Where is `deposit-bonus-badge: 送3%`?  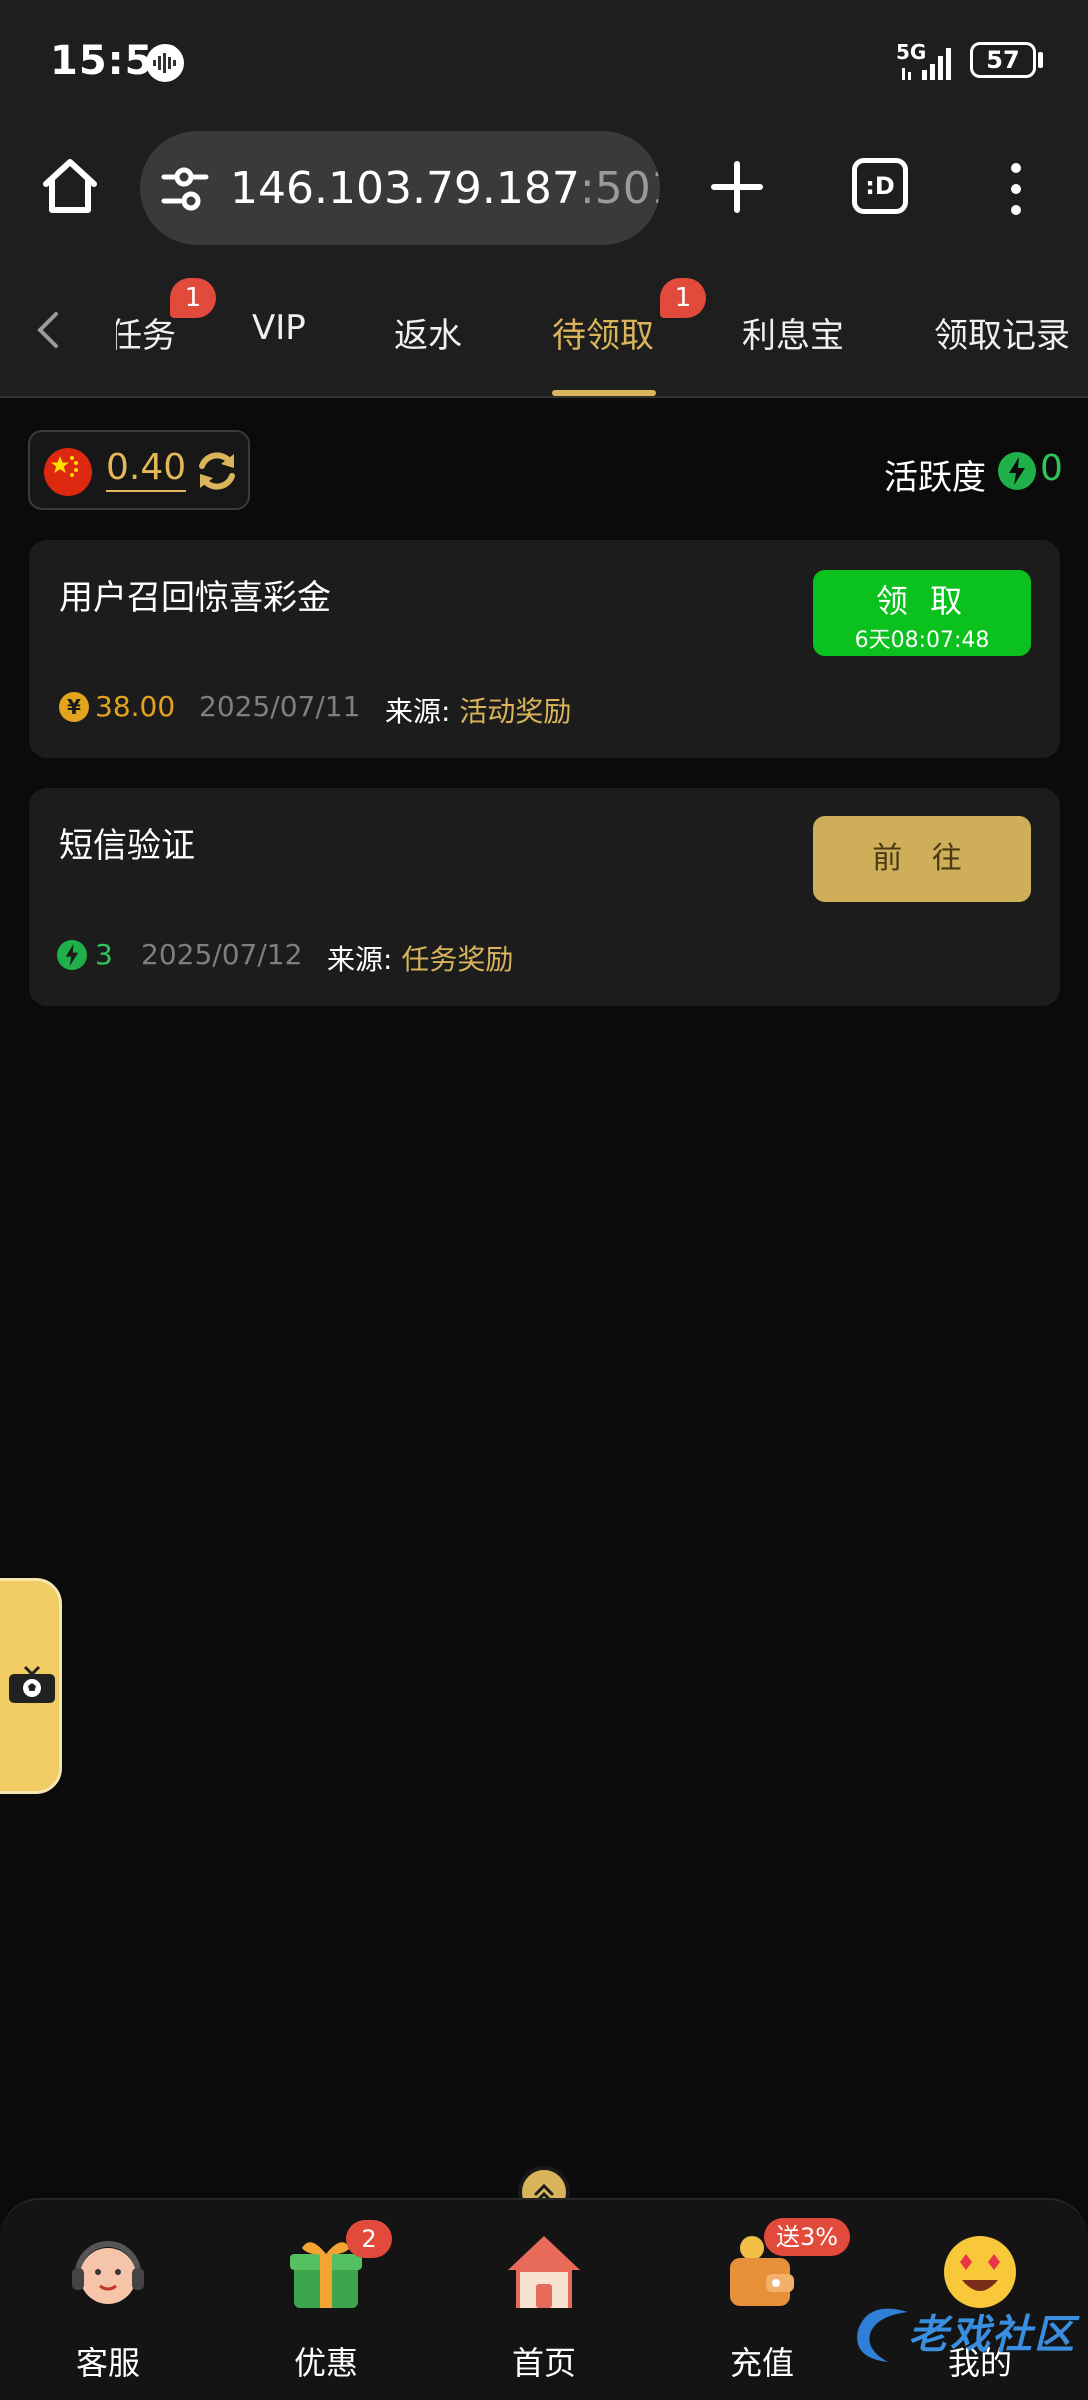
deposit-bonus-badge: 送3% is located at coordinates (807, 2237).